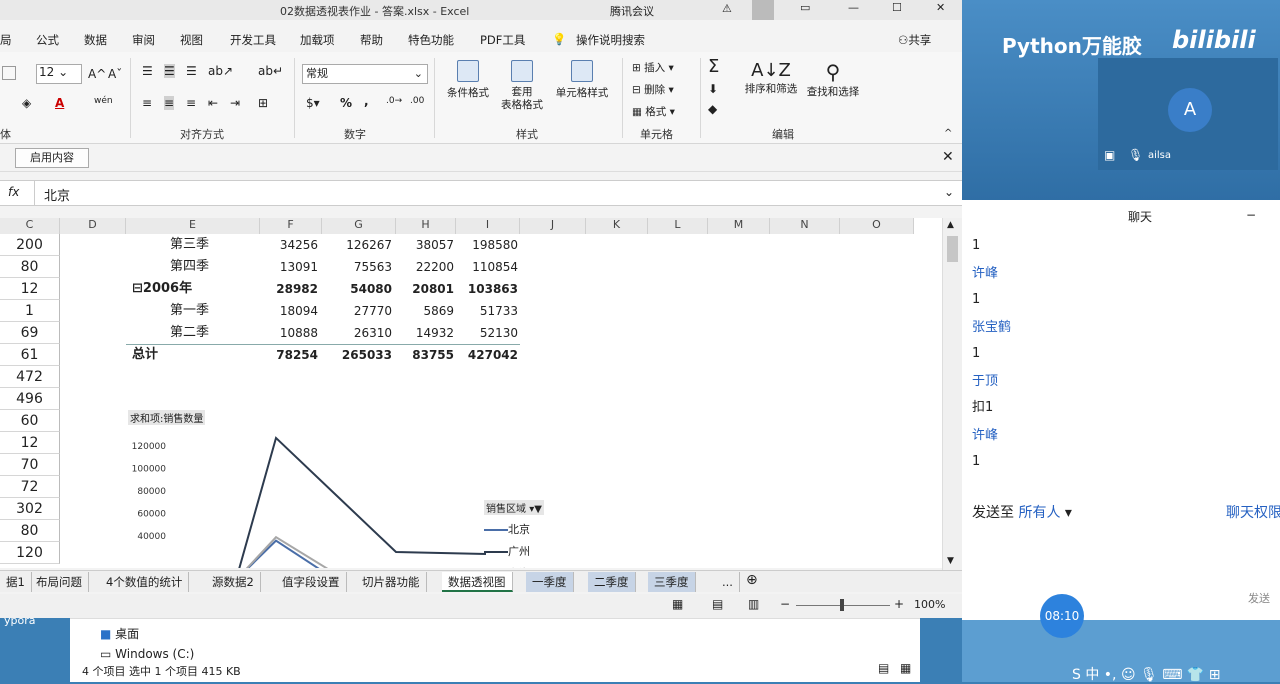 The height and width of the screenshot is (684, 1280). I want to click on share-button: ⚇共享, so click(914, 40).